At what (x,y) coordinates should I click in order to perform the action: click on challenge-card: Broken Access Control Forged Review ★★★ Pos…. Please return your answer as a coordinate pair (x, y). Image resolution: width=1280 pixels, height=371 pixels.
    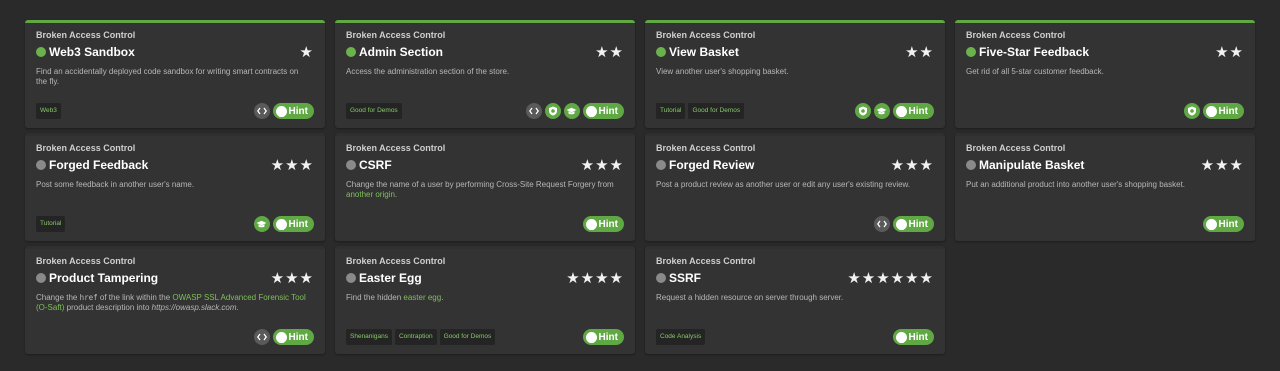
    Looking at the image, I should click on (795, 187).